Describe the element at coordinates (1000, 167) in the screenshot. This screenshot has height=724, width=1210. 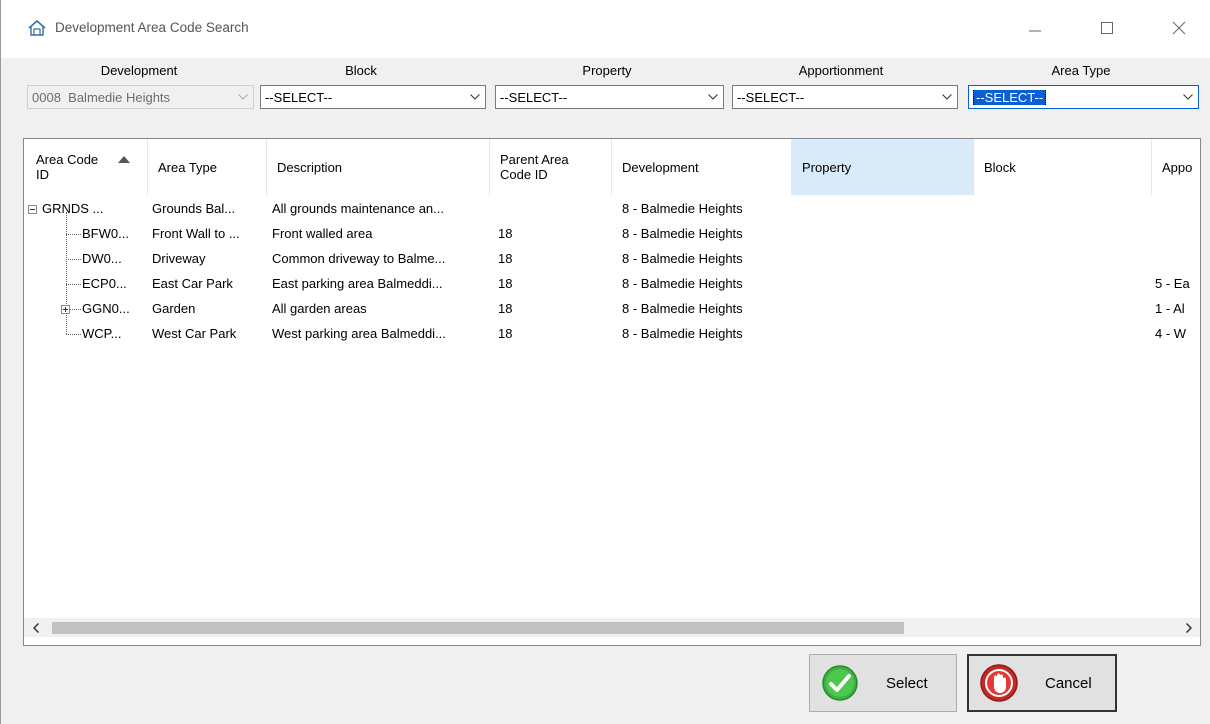
I see `column-header-label: Block` at that location.